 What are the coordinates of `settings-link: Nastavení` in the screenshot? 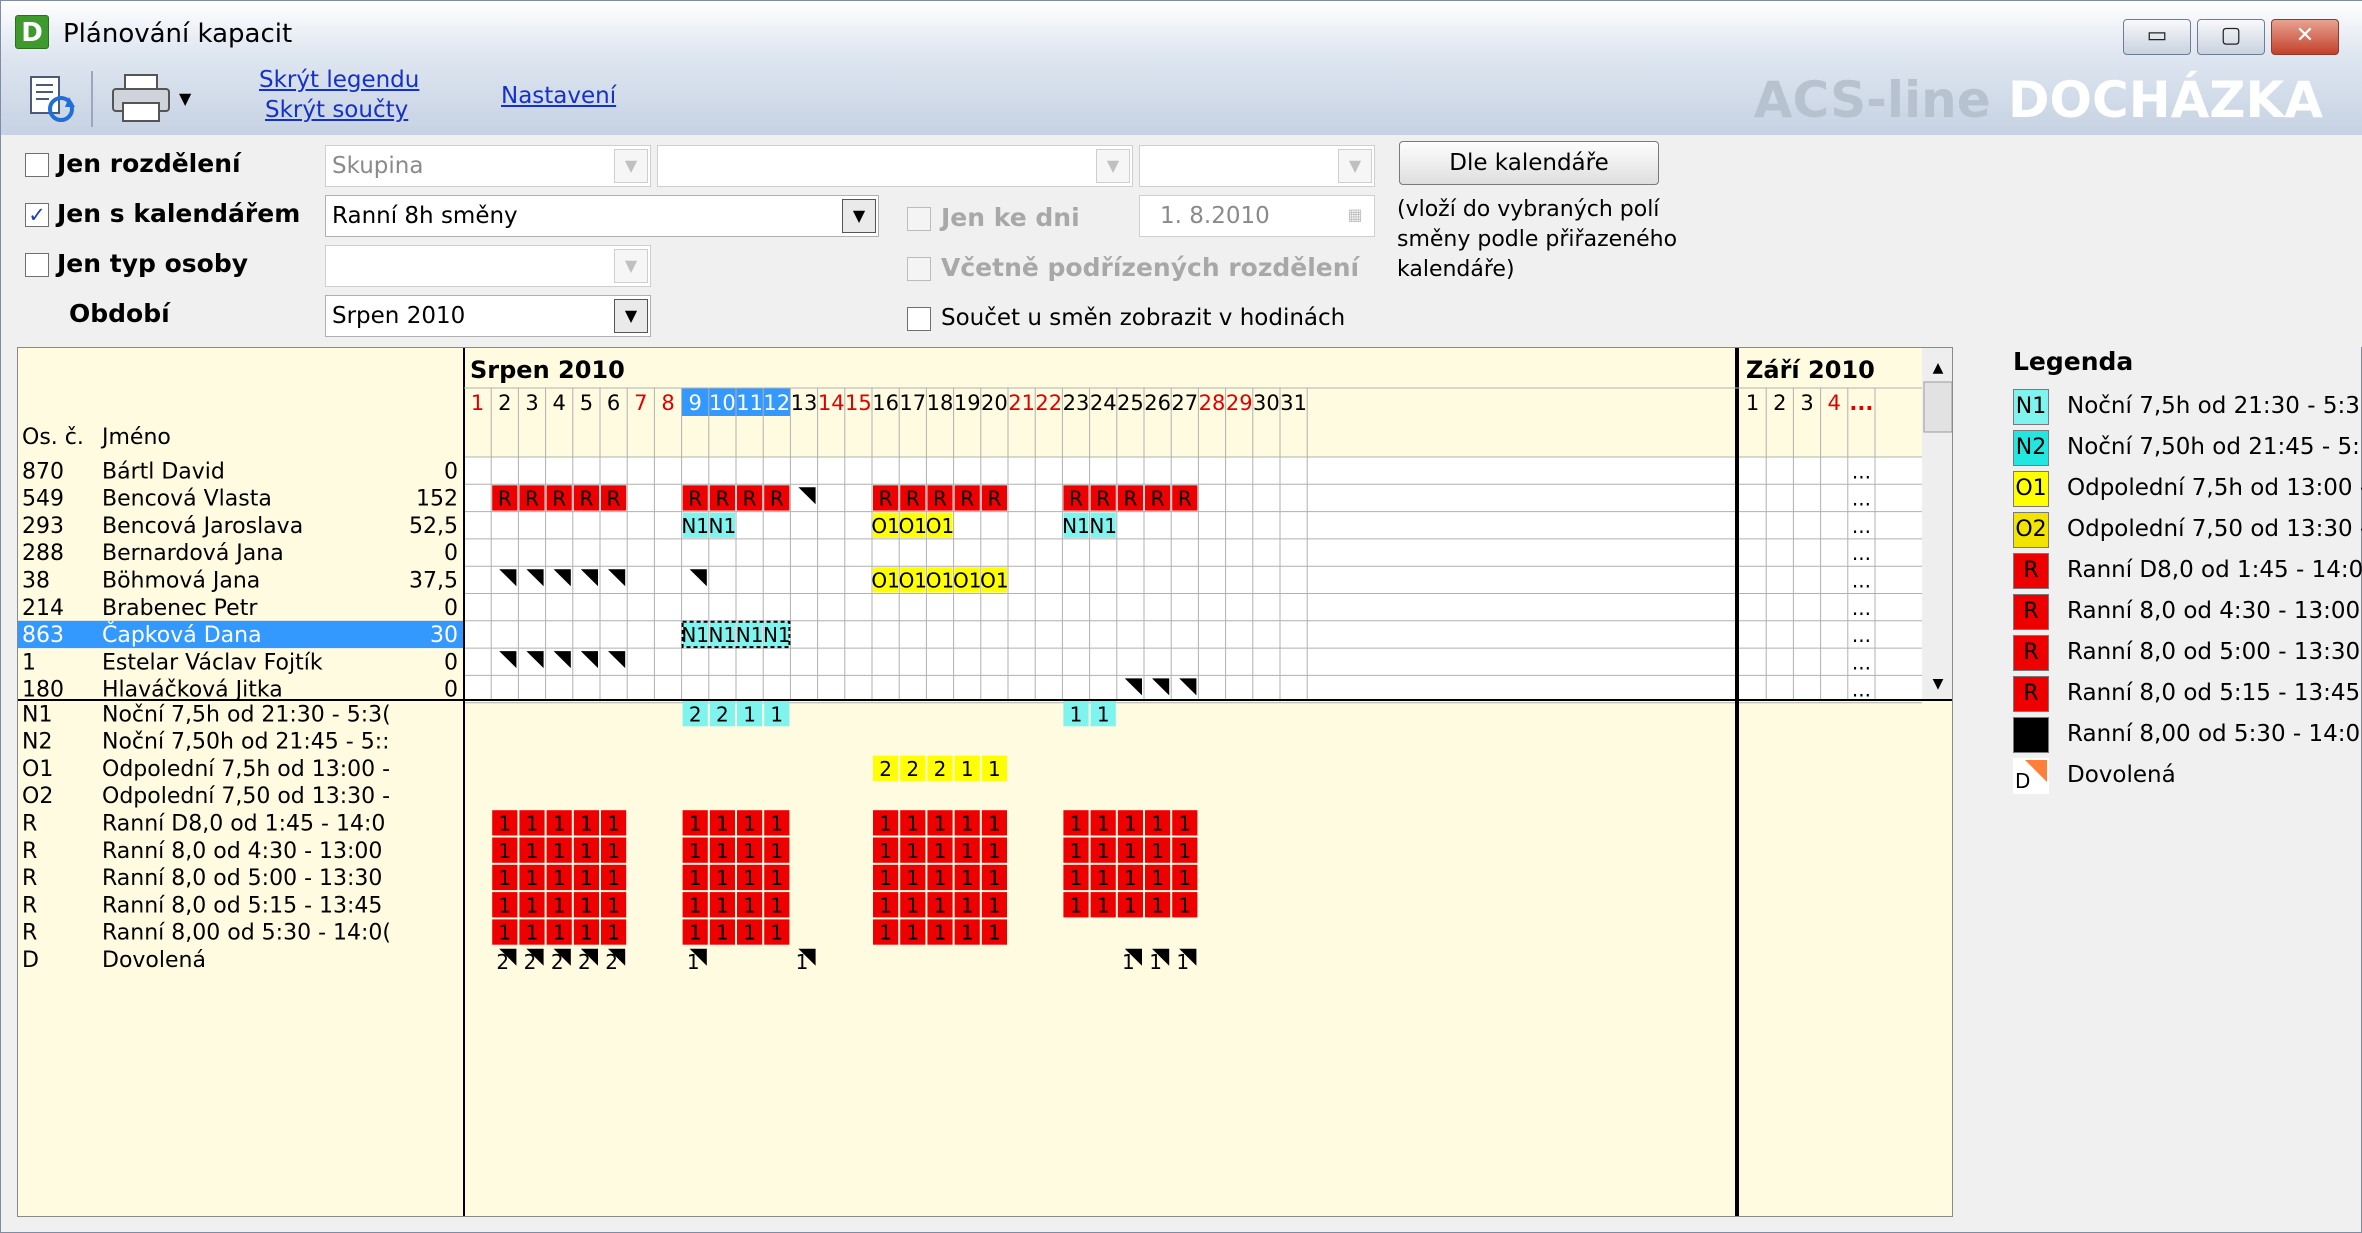 It's located at (558, 96).